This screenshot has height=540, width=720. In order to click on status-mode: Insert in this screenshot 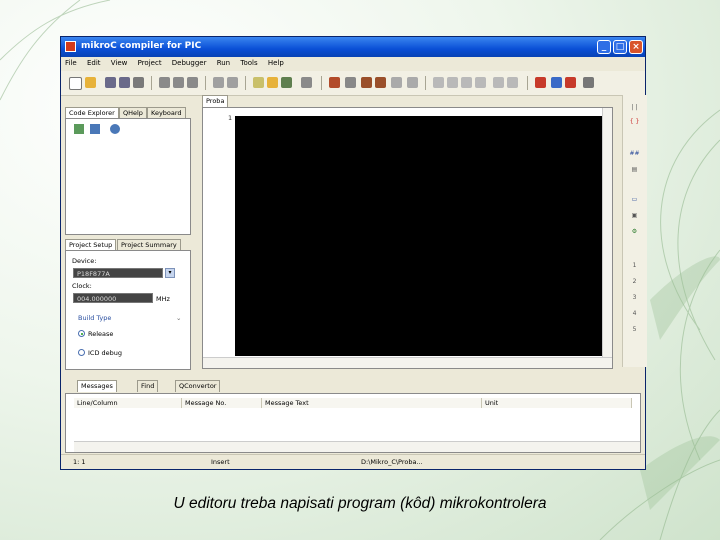, I will do `click(220, 462)`.